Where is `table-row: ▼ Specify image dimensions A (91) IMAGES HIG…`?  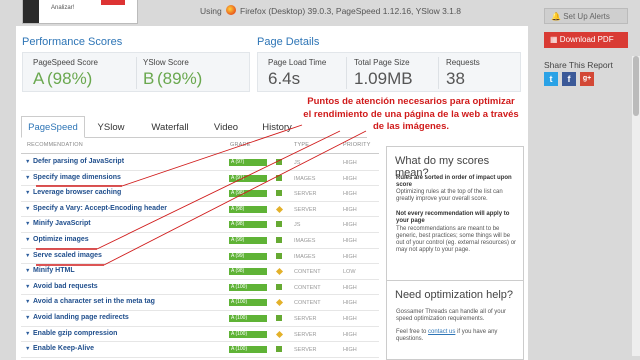
table-row: ▼ Specify image dimensions A (91) IMAGES HIG… is located at coordinates (200, 179).